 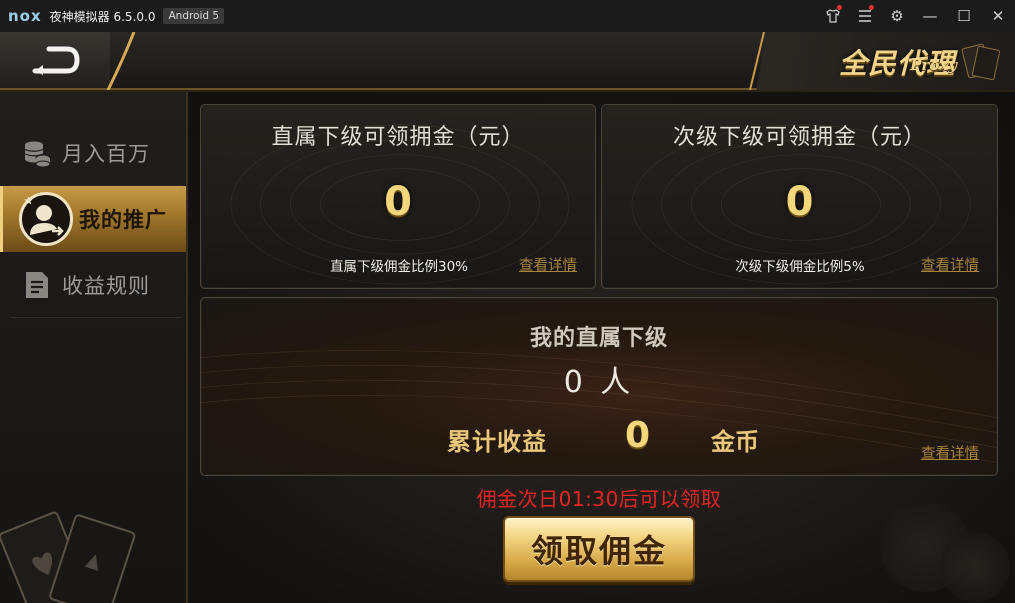 I want to click on window-controls: ⚙ — ☐ ✕, so click(x=916, y=16).